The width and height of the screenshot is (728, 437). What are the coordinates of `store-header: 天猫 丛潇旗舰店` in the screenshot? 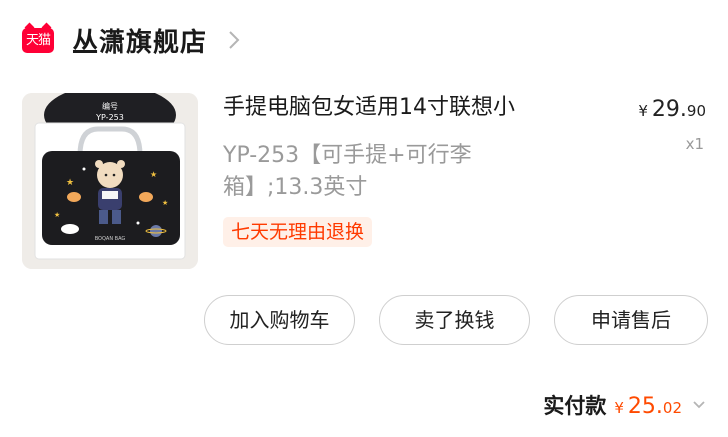 It's located at (131, 40).